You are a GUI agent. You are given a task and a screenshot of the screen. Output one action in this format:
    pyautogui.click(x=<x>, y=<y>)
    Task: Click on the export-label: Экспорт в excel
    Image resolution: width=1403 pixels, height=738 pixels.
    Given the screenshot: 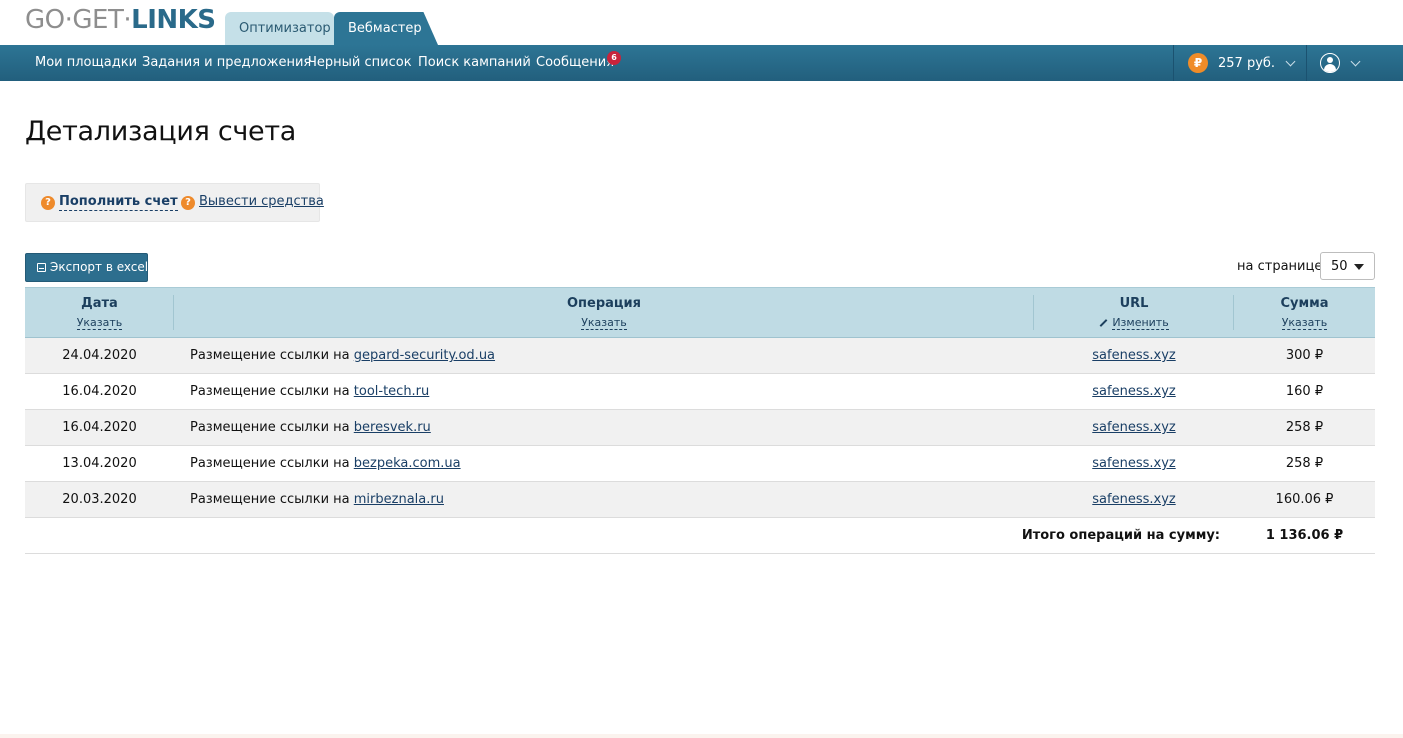 What is the action you would take?
    pyautogui.click(x=99, y=267)
    